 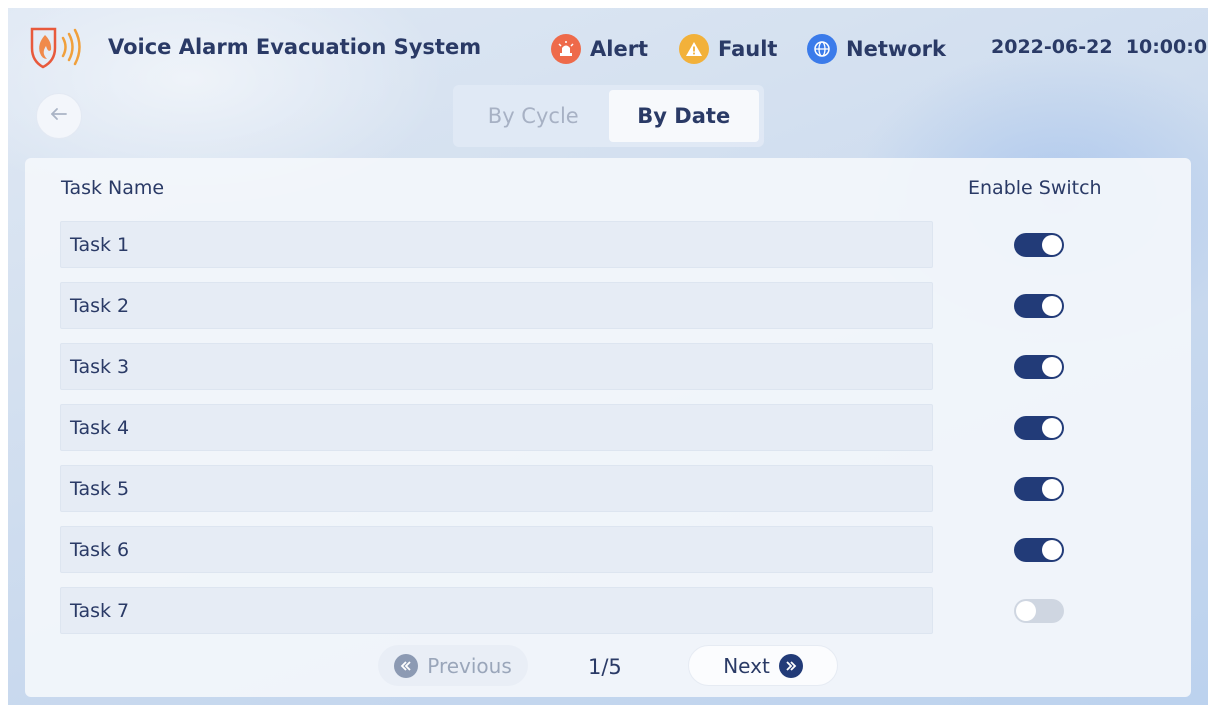 What do you see at coordinates (496, 305) in the screenshot?
I see `task-row: Task 2` at bounding box center [496, 305].